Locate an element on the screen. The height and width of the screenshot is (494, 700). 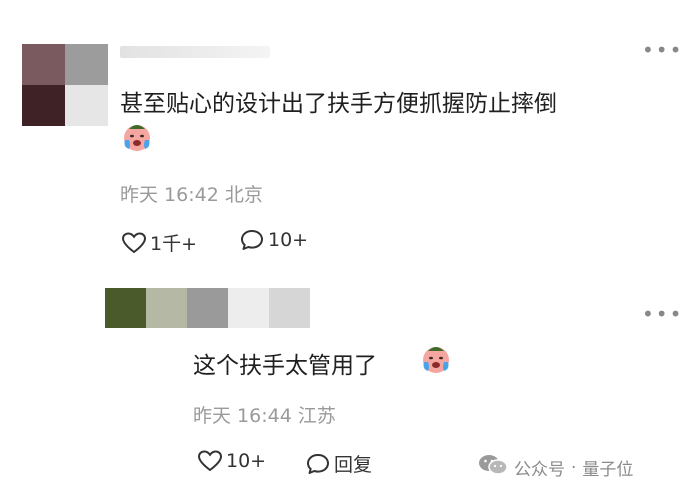
wechat-icon is located at coordinates (493, 467).